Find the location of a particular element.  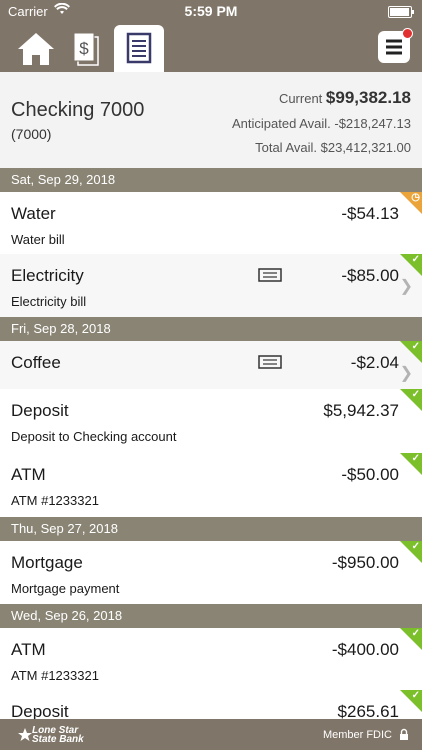

transaction-name: Electricity is located at coordinates (47, 275).